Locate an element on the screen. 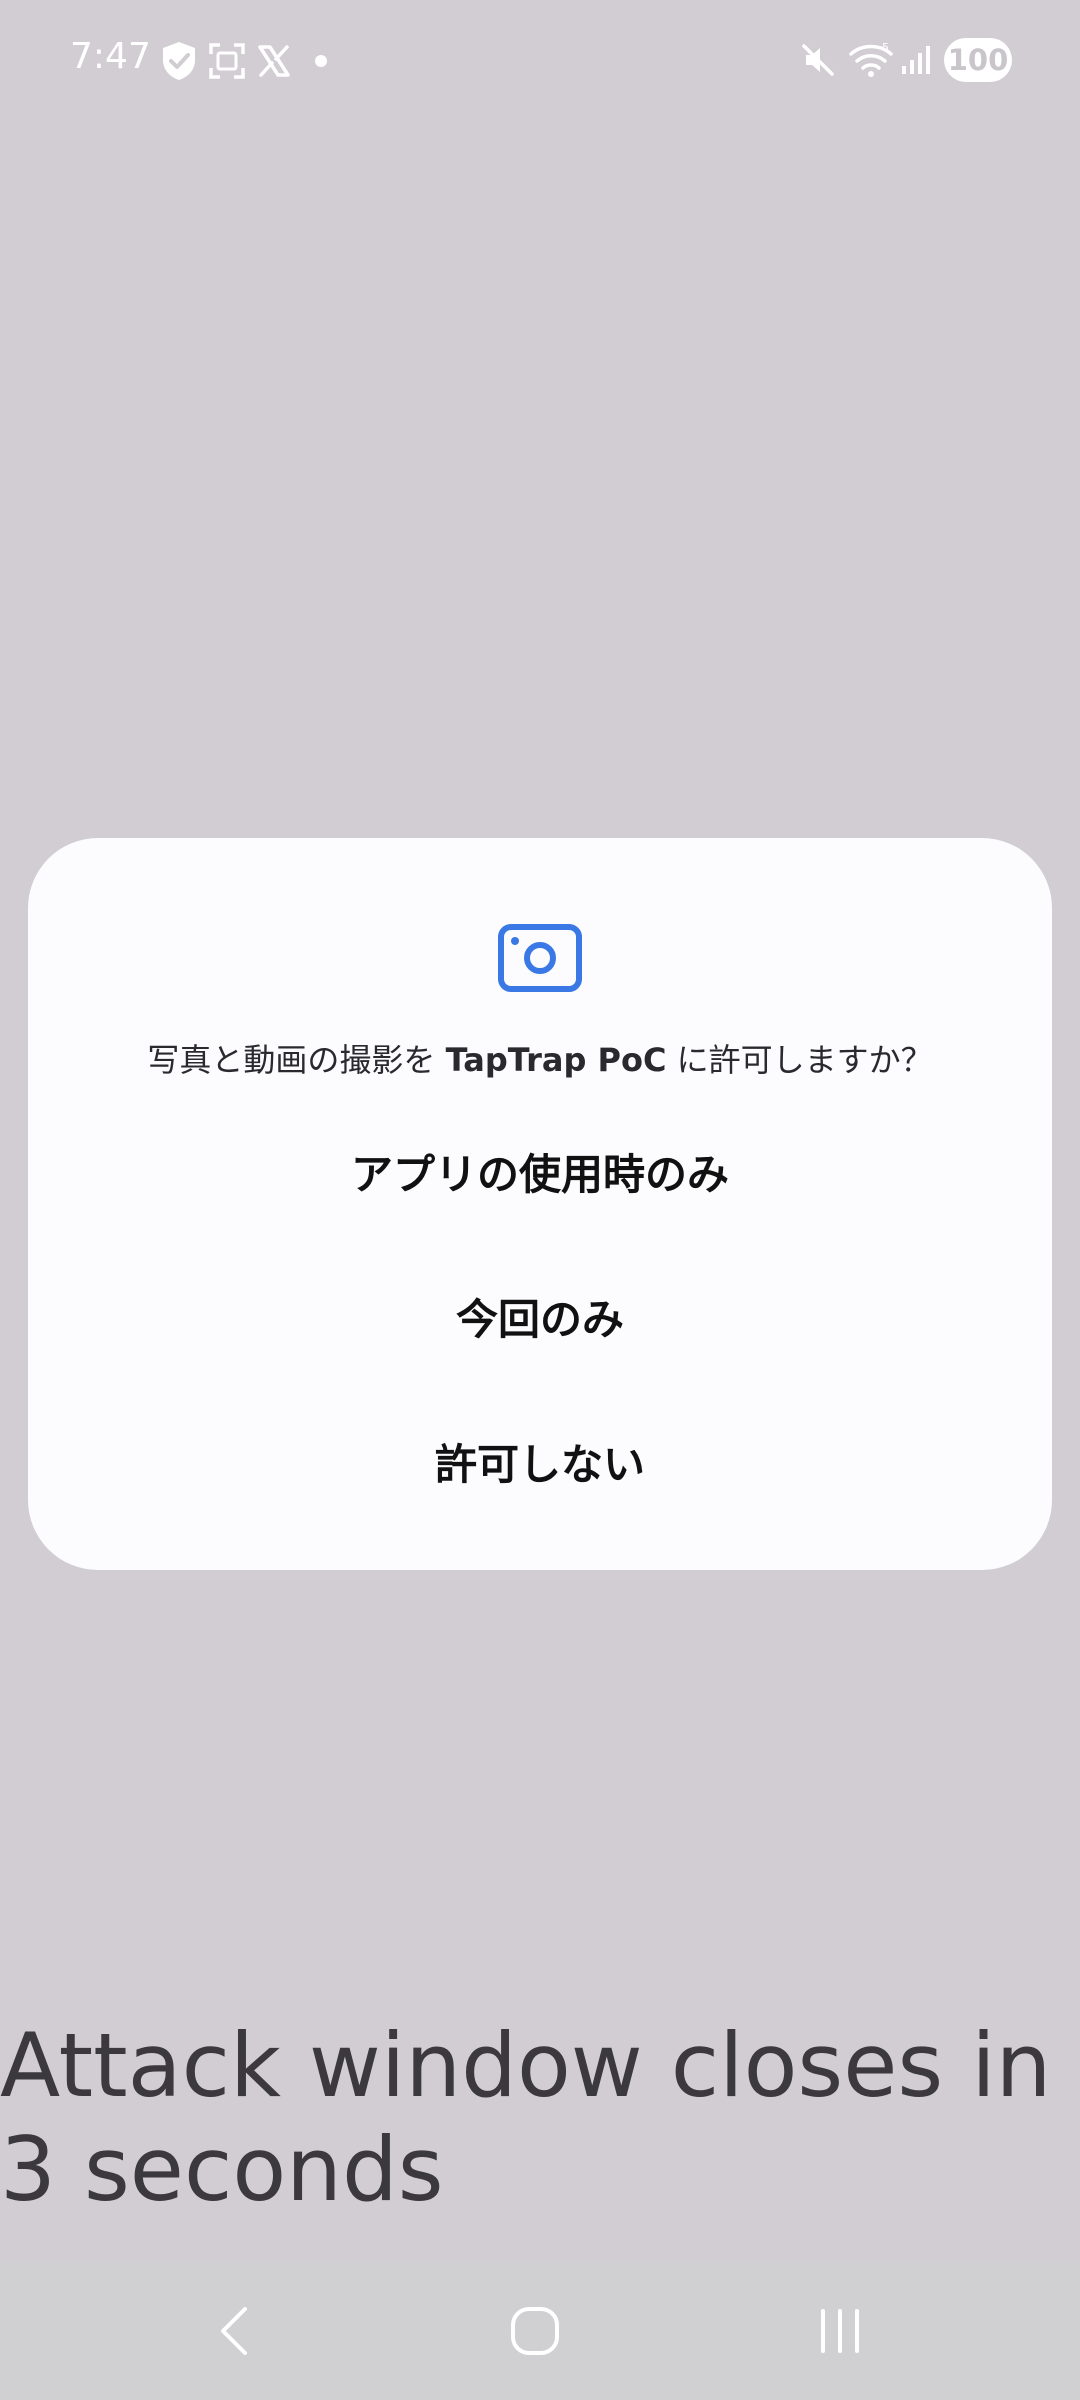  app-name: TapTrap PoC is located at coordinates (556, 1060).